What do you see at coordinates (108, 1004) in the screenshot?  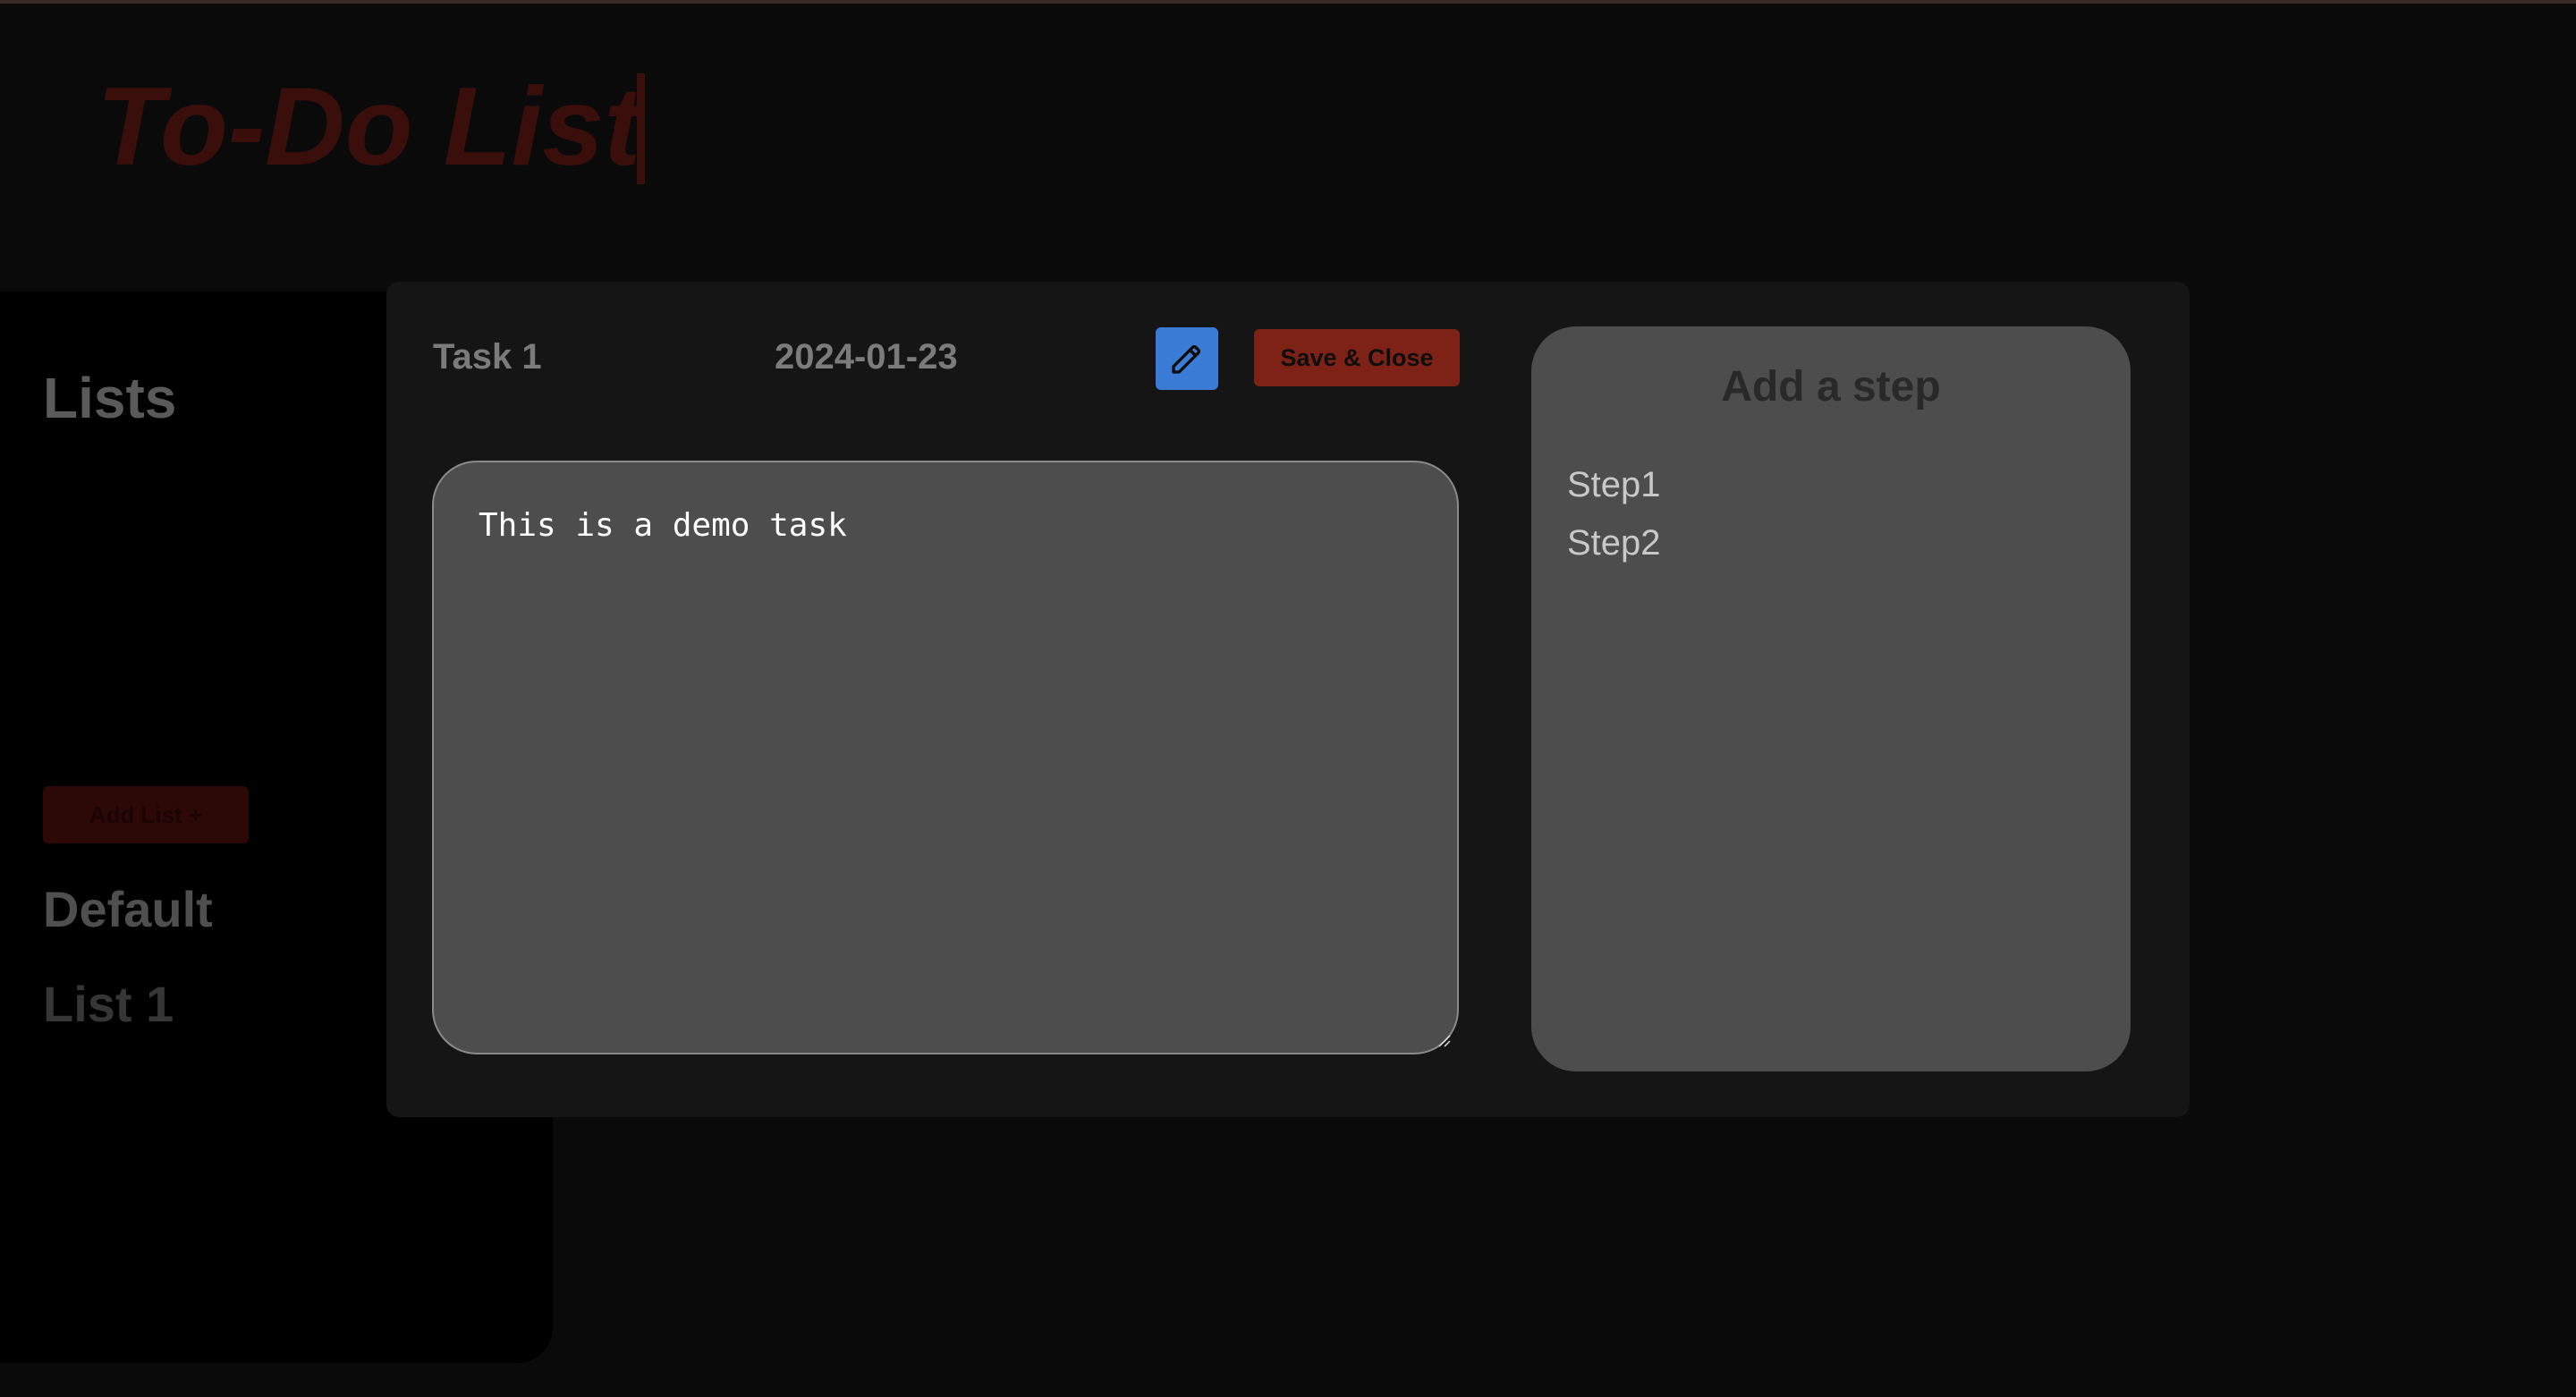 I see `sidebar-item-list-1: List 1` at bounding box center [108, 1004].